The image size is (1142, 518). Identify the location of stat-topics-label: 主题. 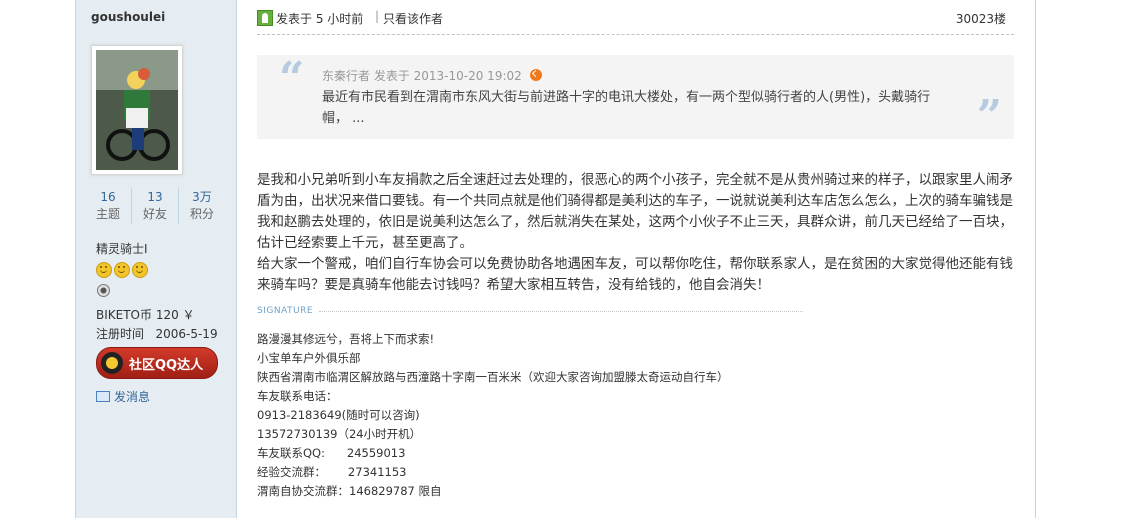
(107, 214).